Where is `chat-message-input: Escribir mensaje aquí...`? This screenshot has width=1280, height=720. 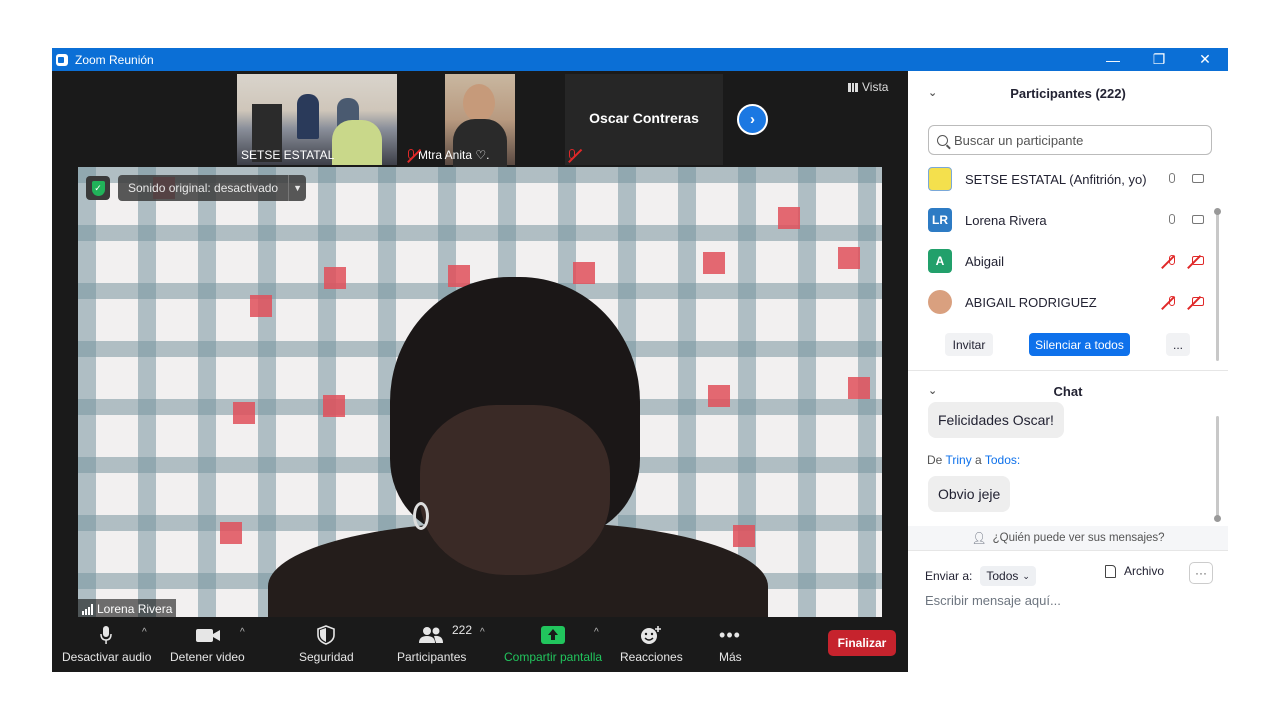 chat-message-input: Escribir mensaje aquí... is located at coordinates (993, 600).